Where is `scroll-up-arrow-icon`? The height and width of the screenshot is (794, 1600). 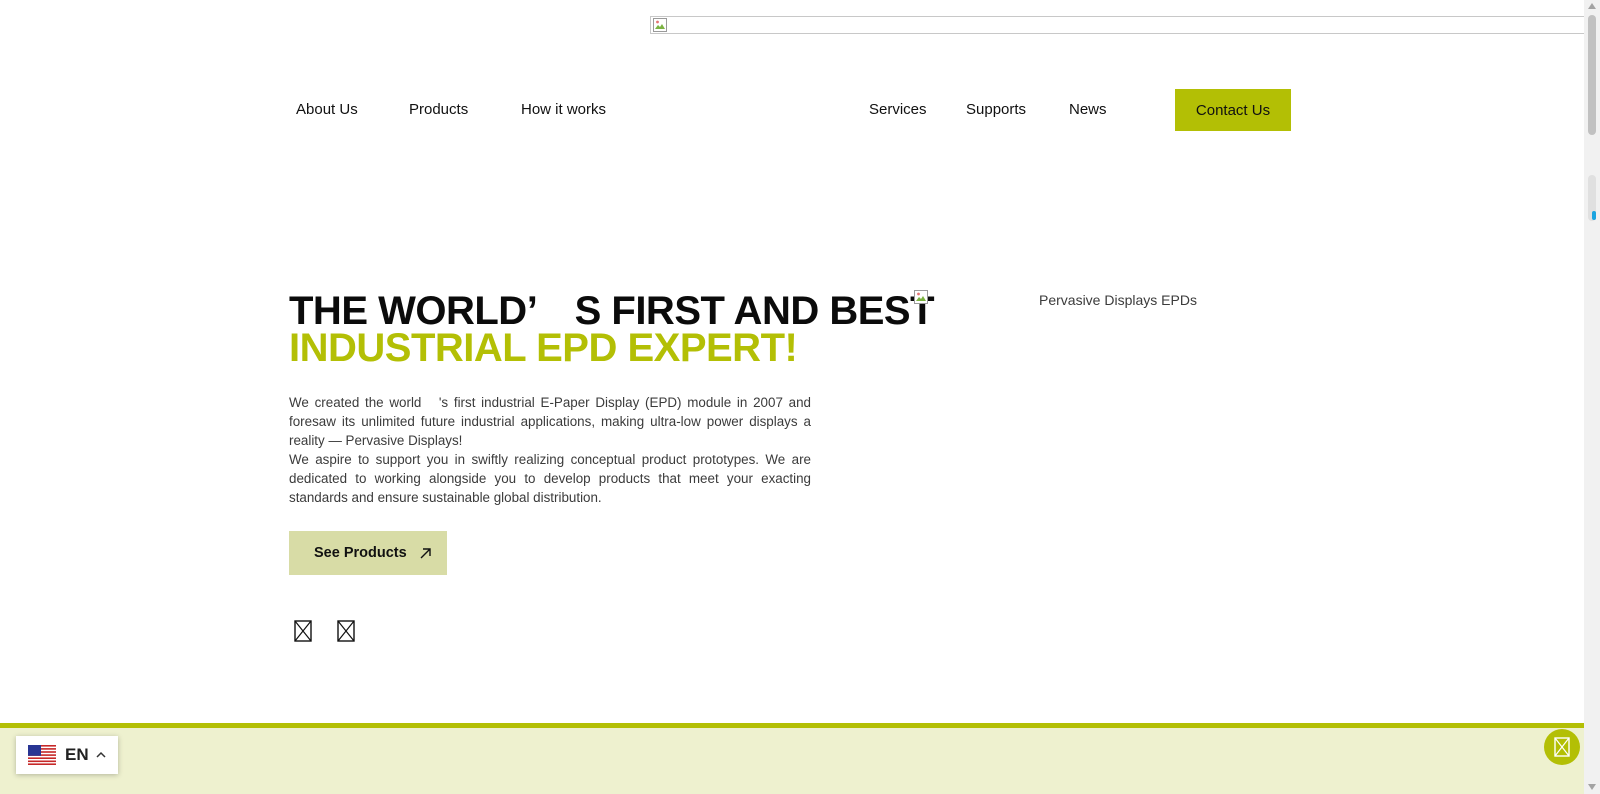
scroll-up-arrow-icon is located at coordinates (1592, 6).